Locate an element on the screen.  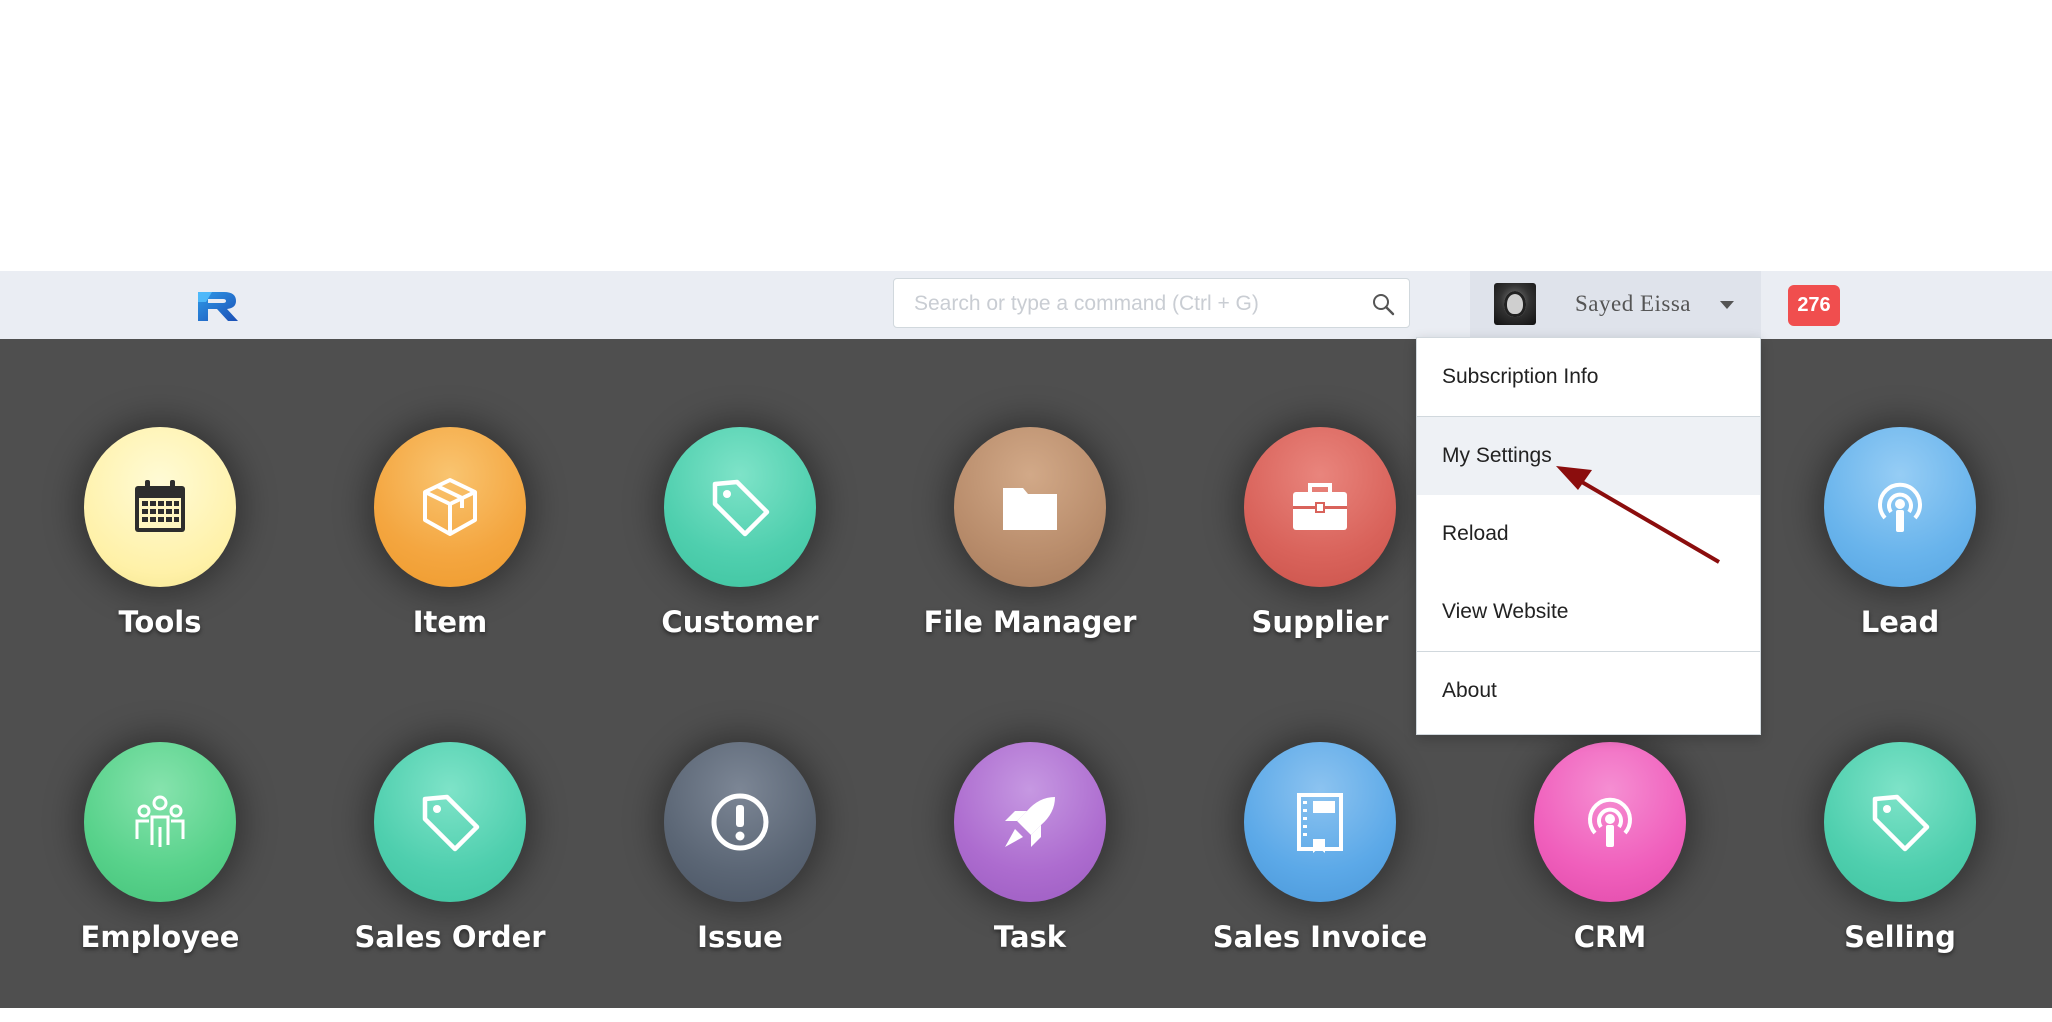
folder-icon is located at coordinates (1030, 509).